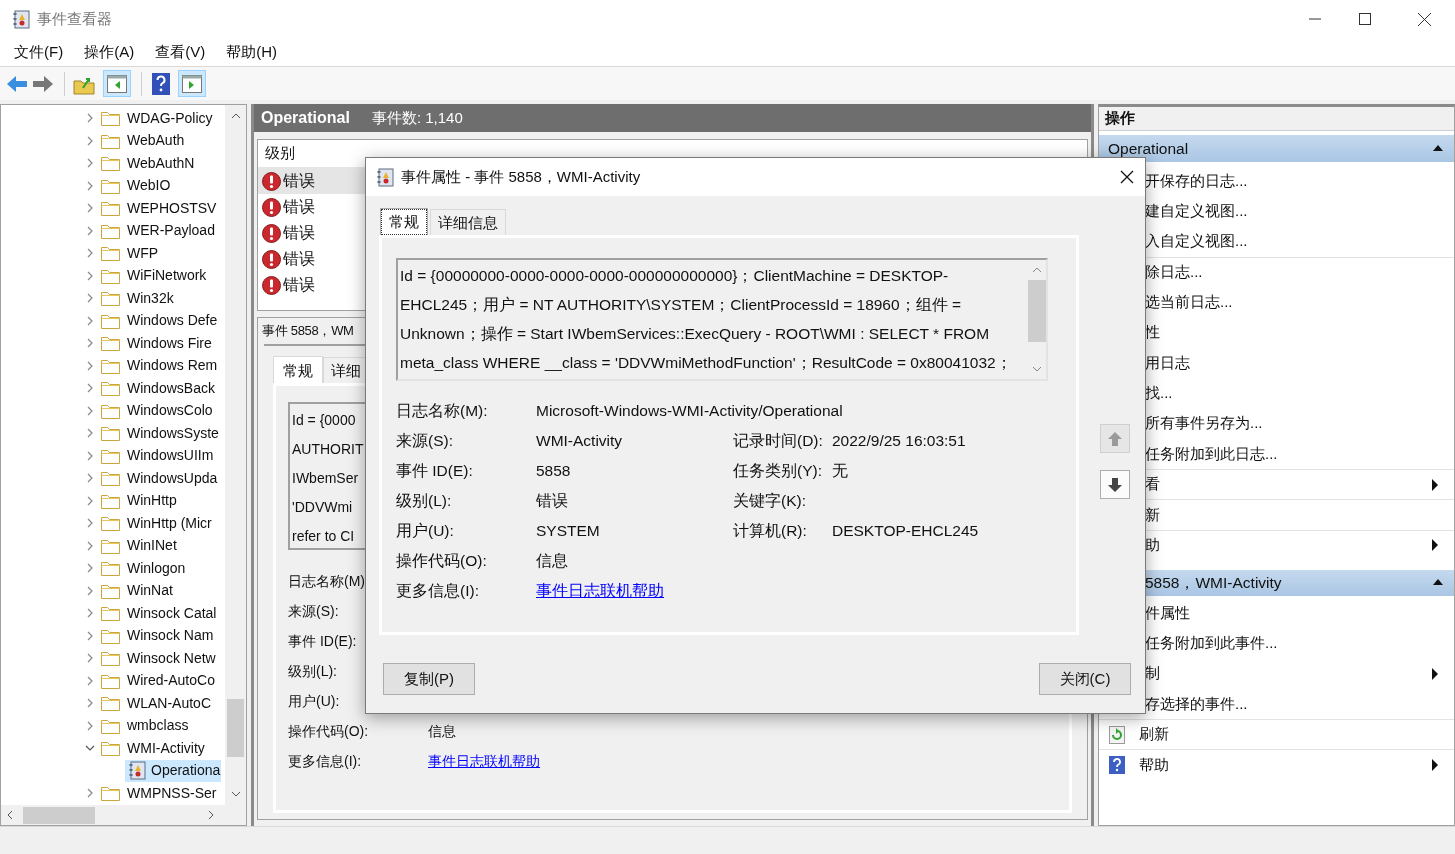 The height and width of the screenshot is (854, 1455). What do you see at coordinates (675, 276) in the screenshot?
I see `description-line: Id = {00000000-0000-0000-0000-000000000000}；ClientMachine = DESKTOP-` at bounding box center [675, 276].